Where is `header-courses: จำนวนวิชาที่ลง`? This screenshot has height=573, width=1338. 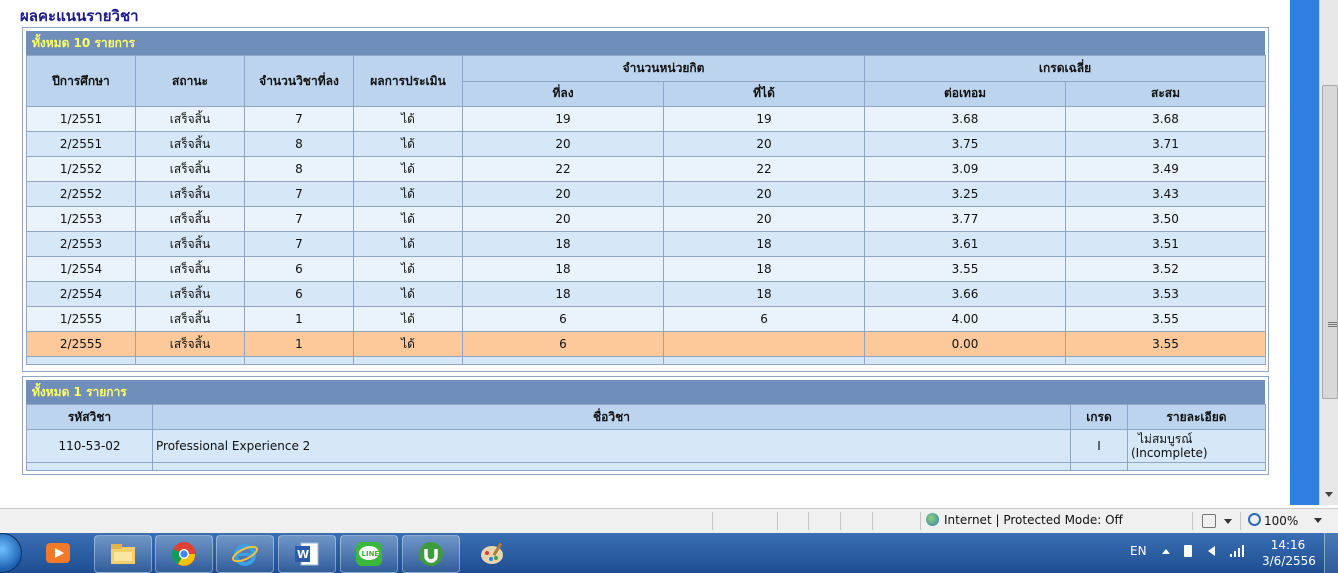 header-courses: จำนวนวิชาที่ลง is located at coordinates (299, 81).